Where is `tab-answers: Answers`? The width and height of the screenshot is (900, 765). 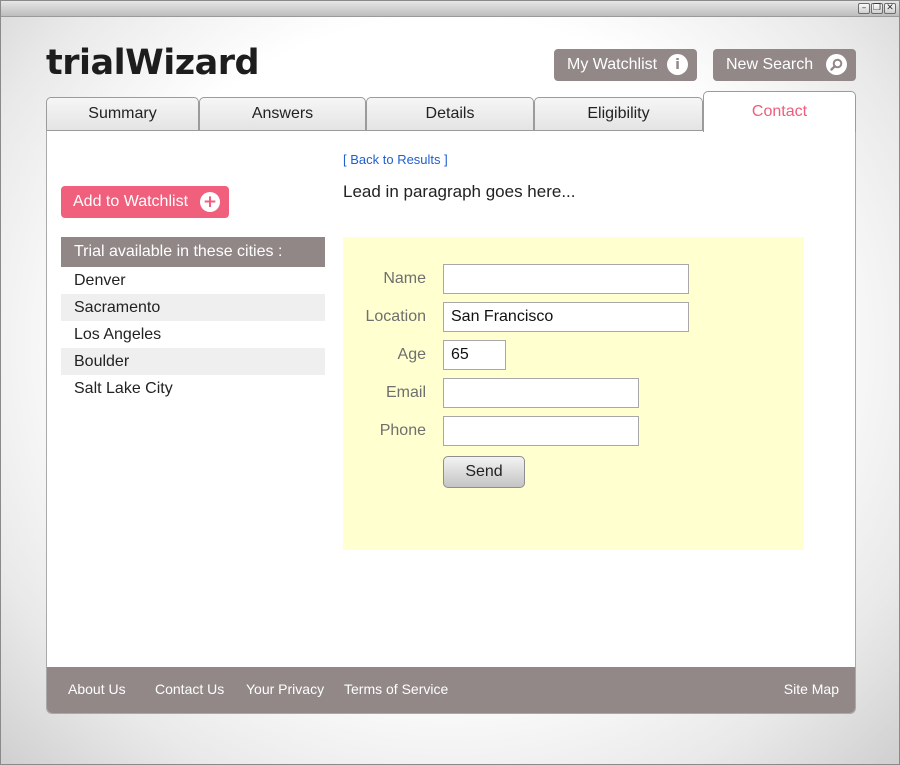
tab-answers: Answers is located at coordinates (282, 114).